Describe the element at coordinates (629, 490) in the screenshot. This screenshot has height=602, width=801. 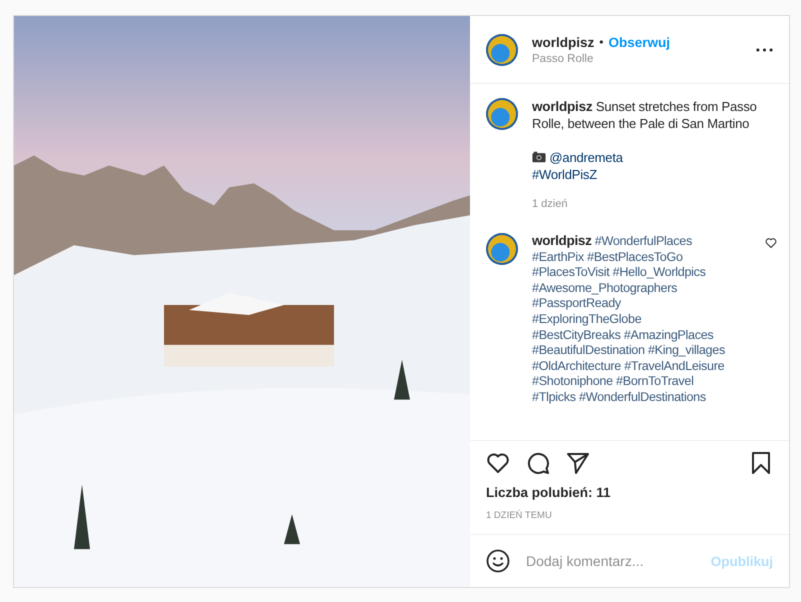
I see `likes-count: Liczba polubień: 11` at that location.